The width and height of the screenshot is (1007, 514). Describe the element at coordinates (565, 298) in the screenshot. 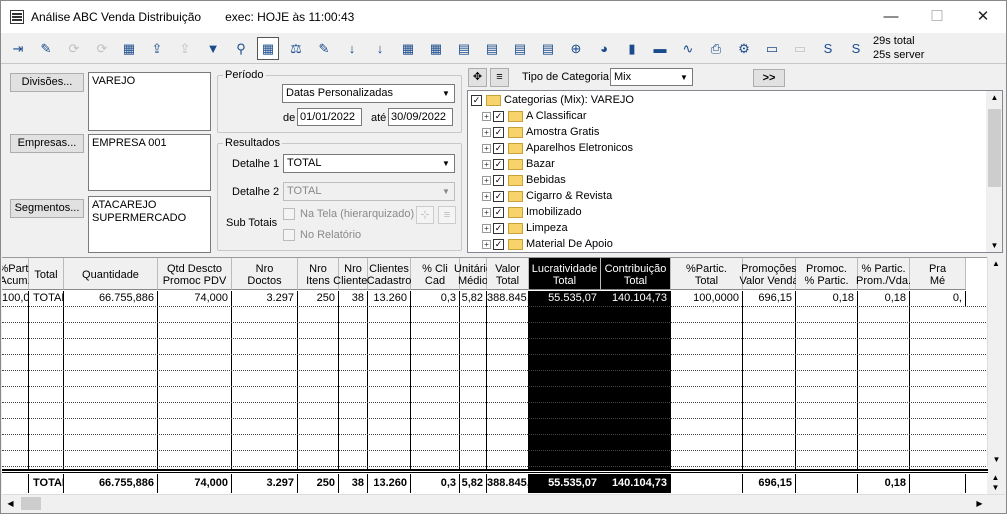

I see `table-cell: 55.535,07` at that location.